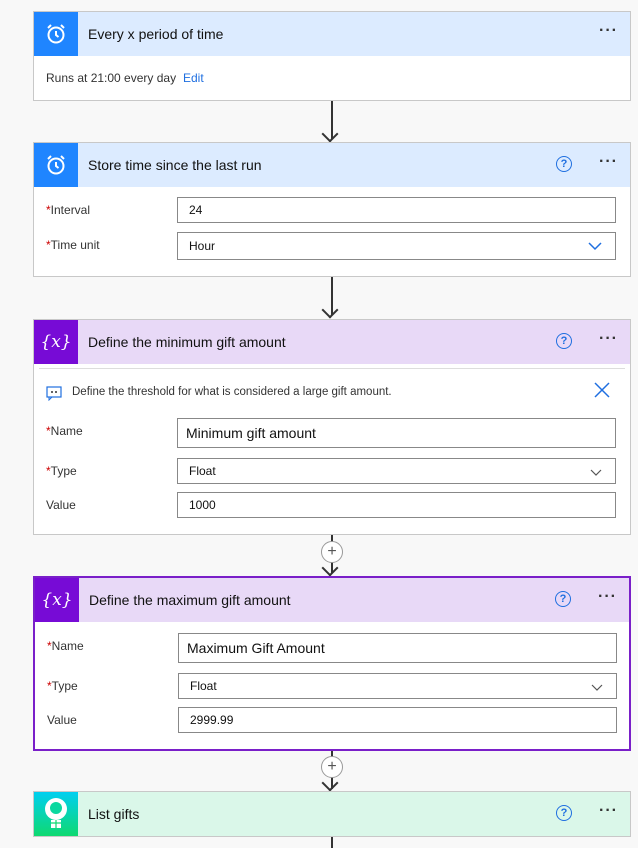 The width and height of the screenshot is (638, 848). I want to click on card-title: Store time since the last run, so click(175, 165).